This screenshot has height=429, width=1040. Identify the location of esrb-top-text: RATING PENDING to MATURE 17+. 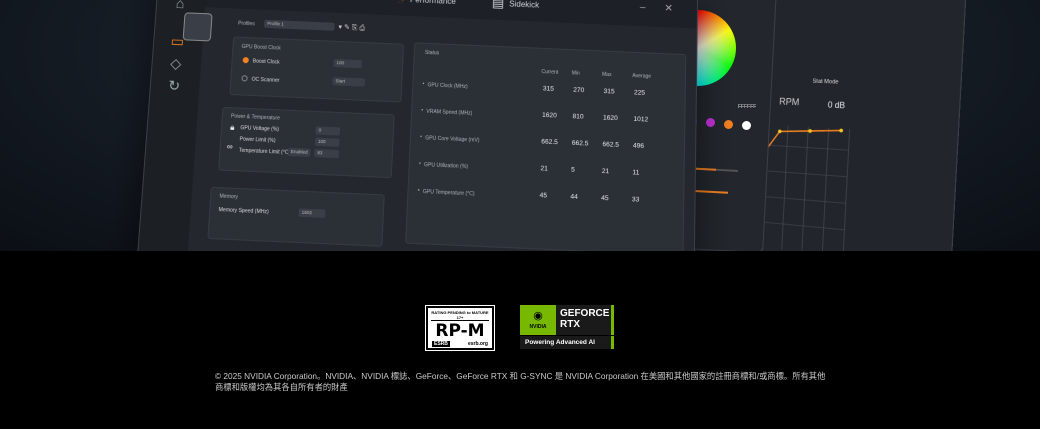
(460, 315).